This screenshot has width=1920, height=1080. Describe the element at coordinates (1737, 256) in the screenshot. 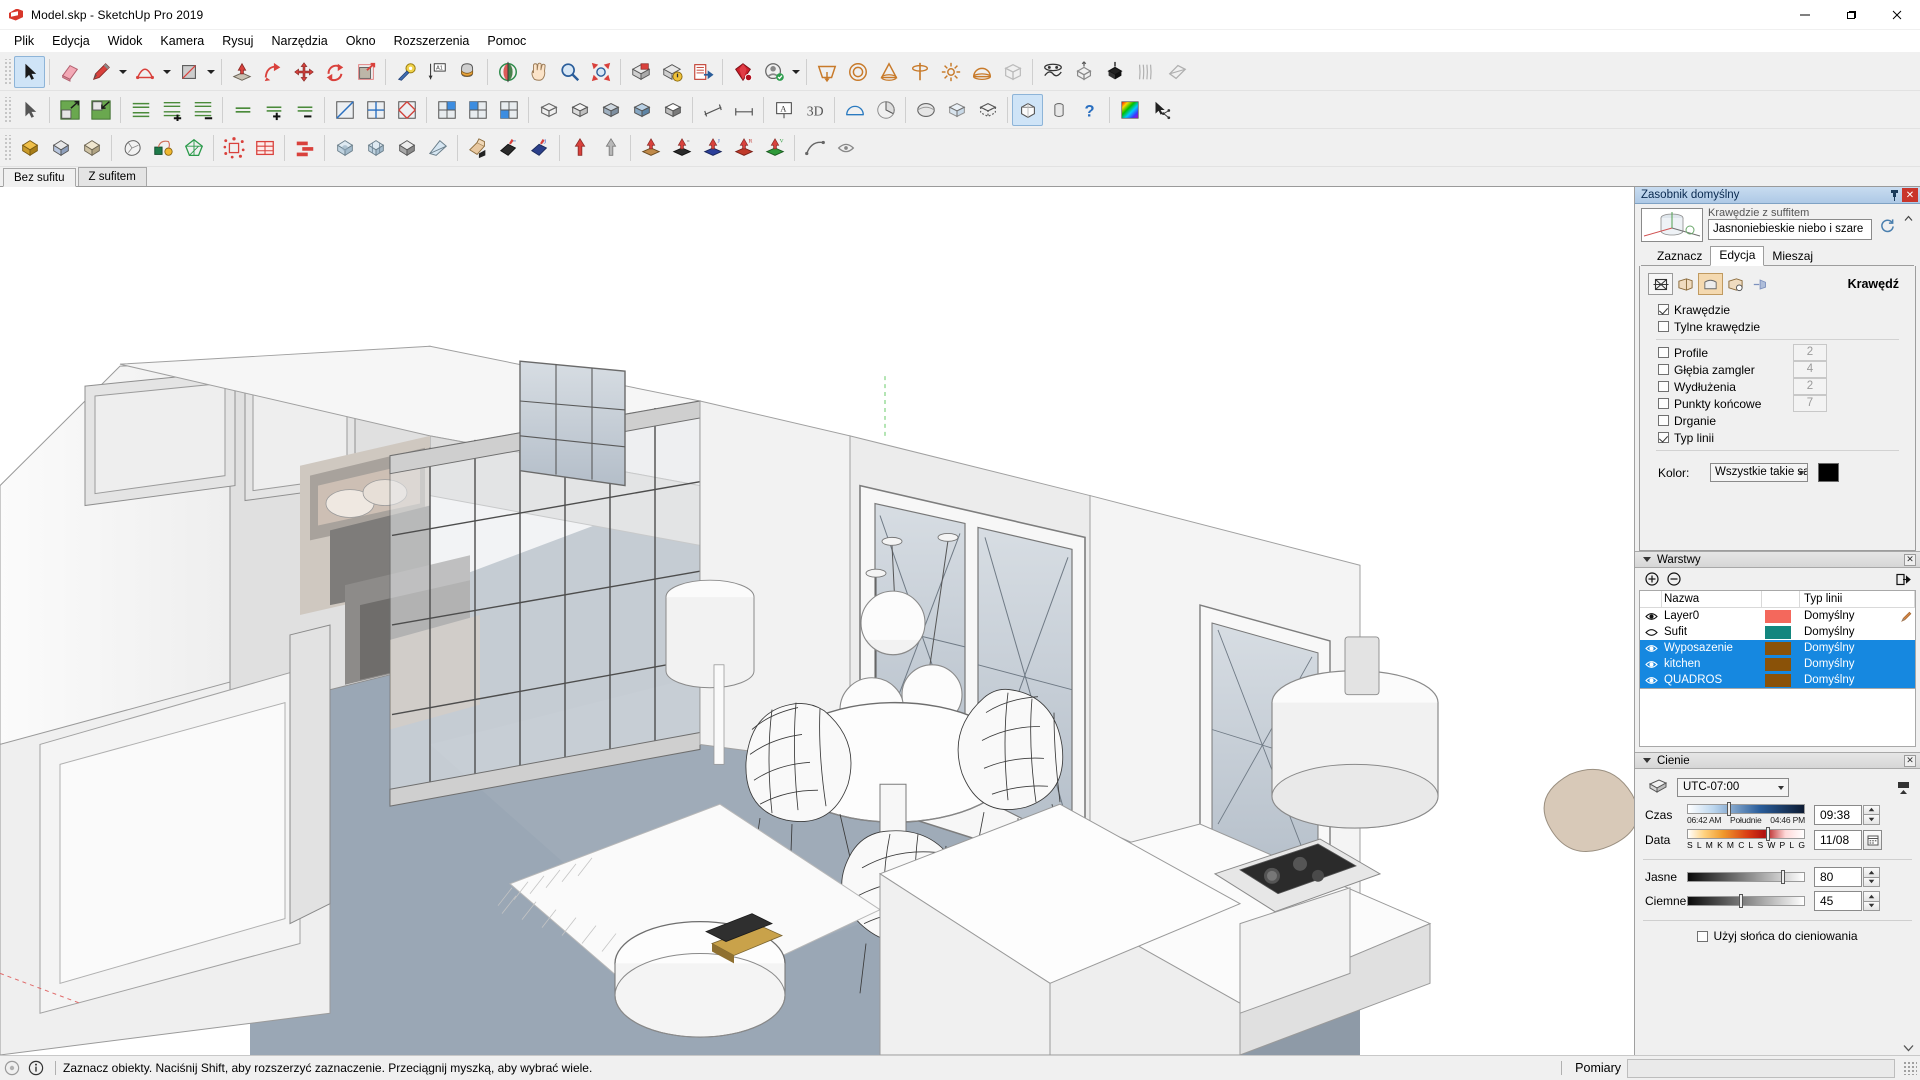

I see `tab-edycja: Edycja` at that location.